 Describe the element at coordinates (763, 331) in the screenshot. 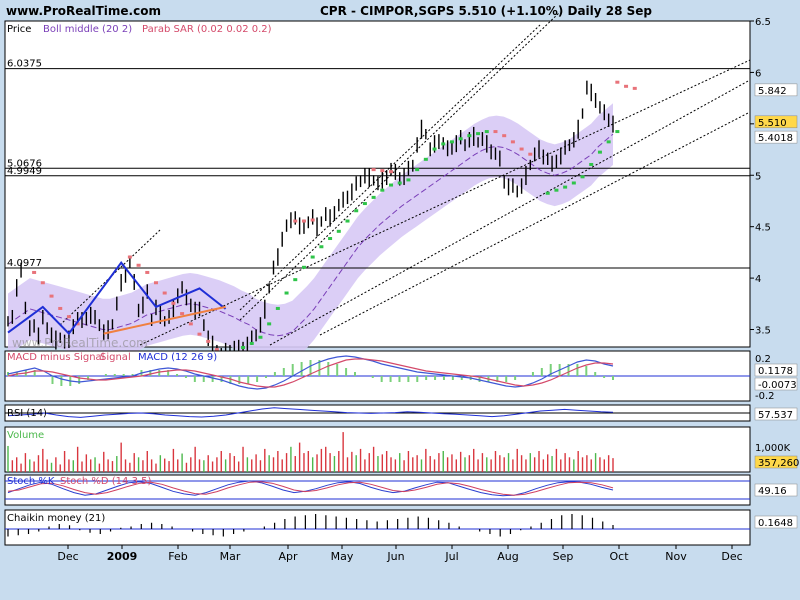

I see `y-tick-label: 3.5` at that location.